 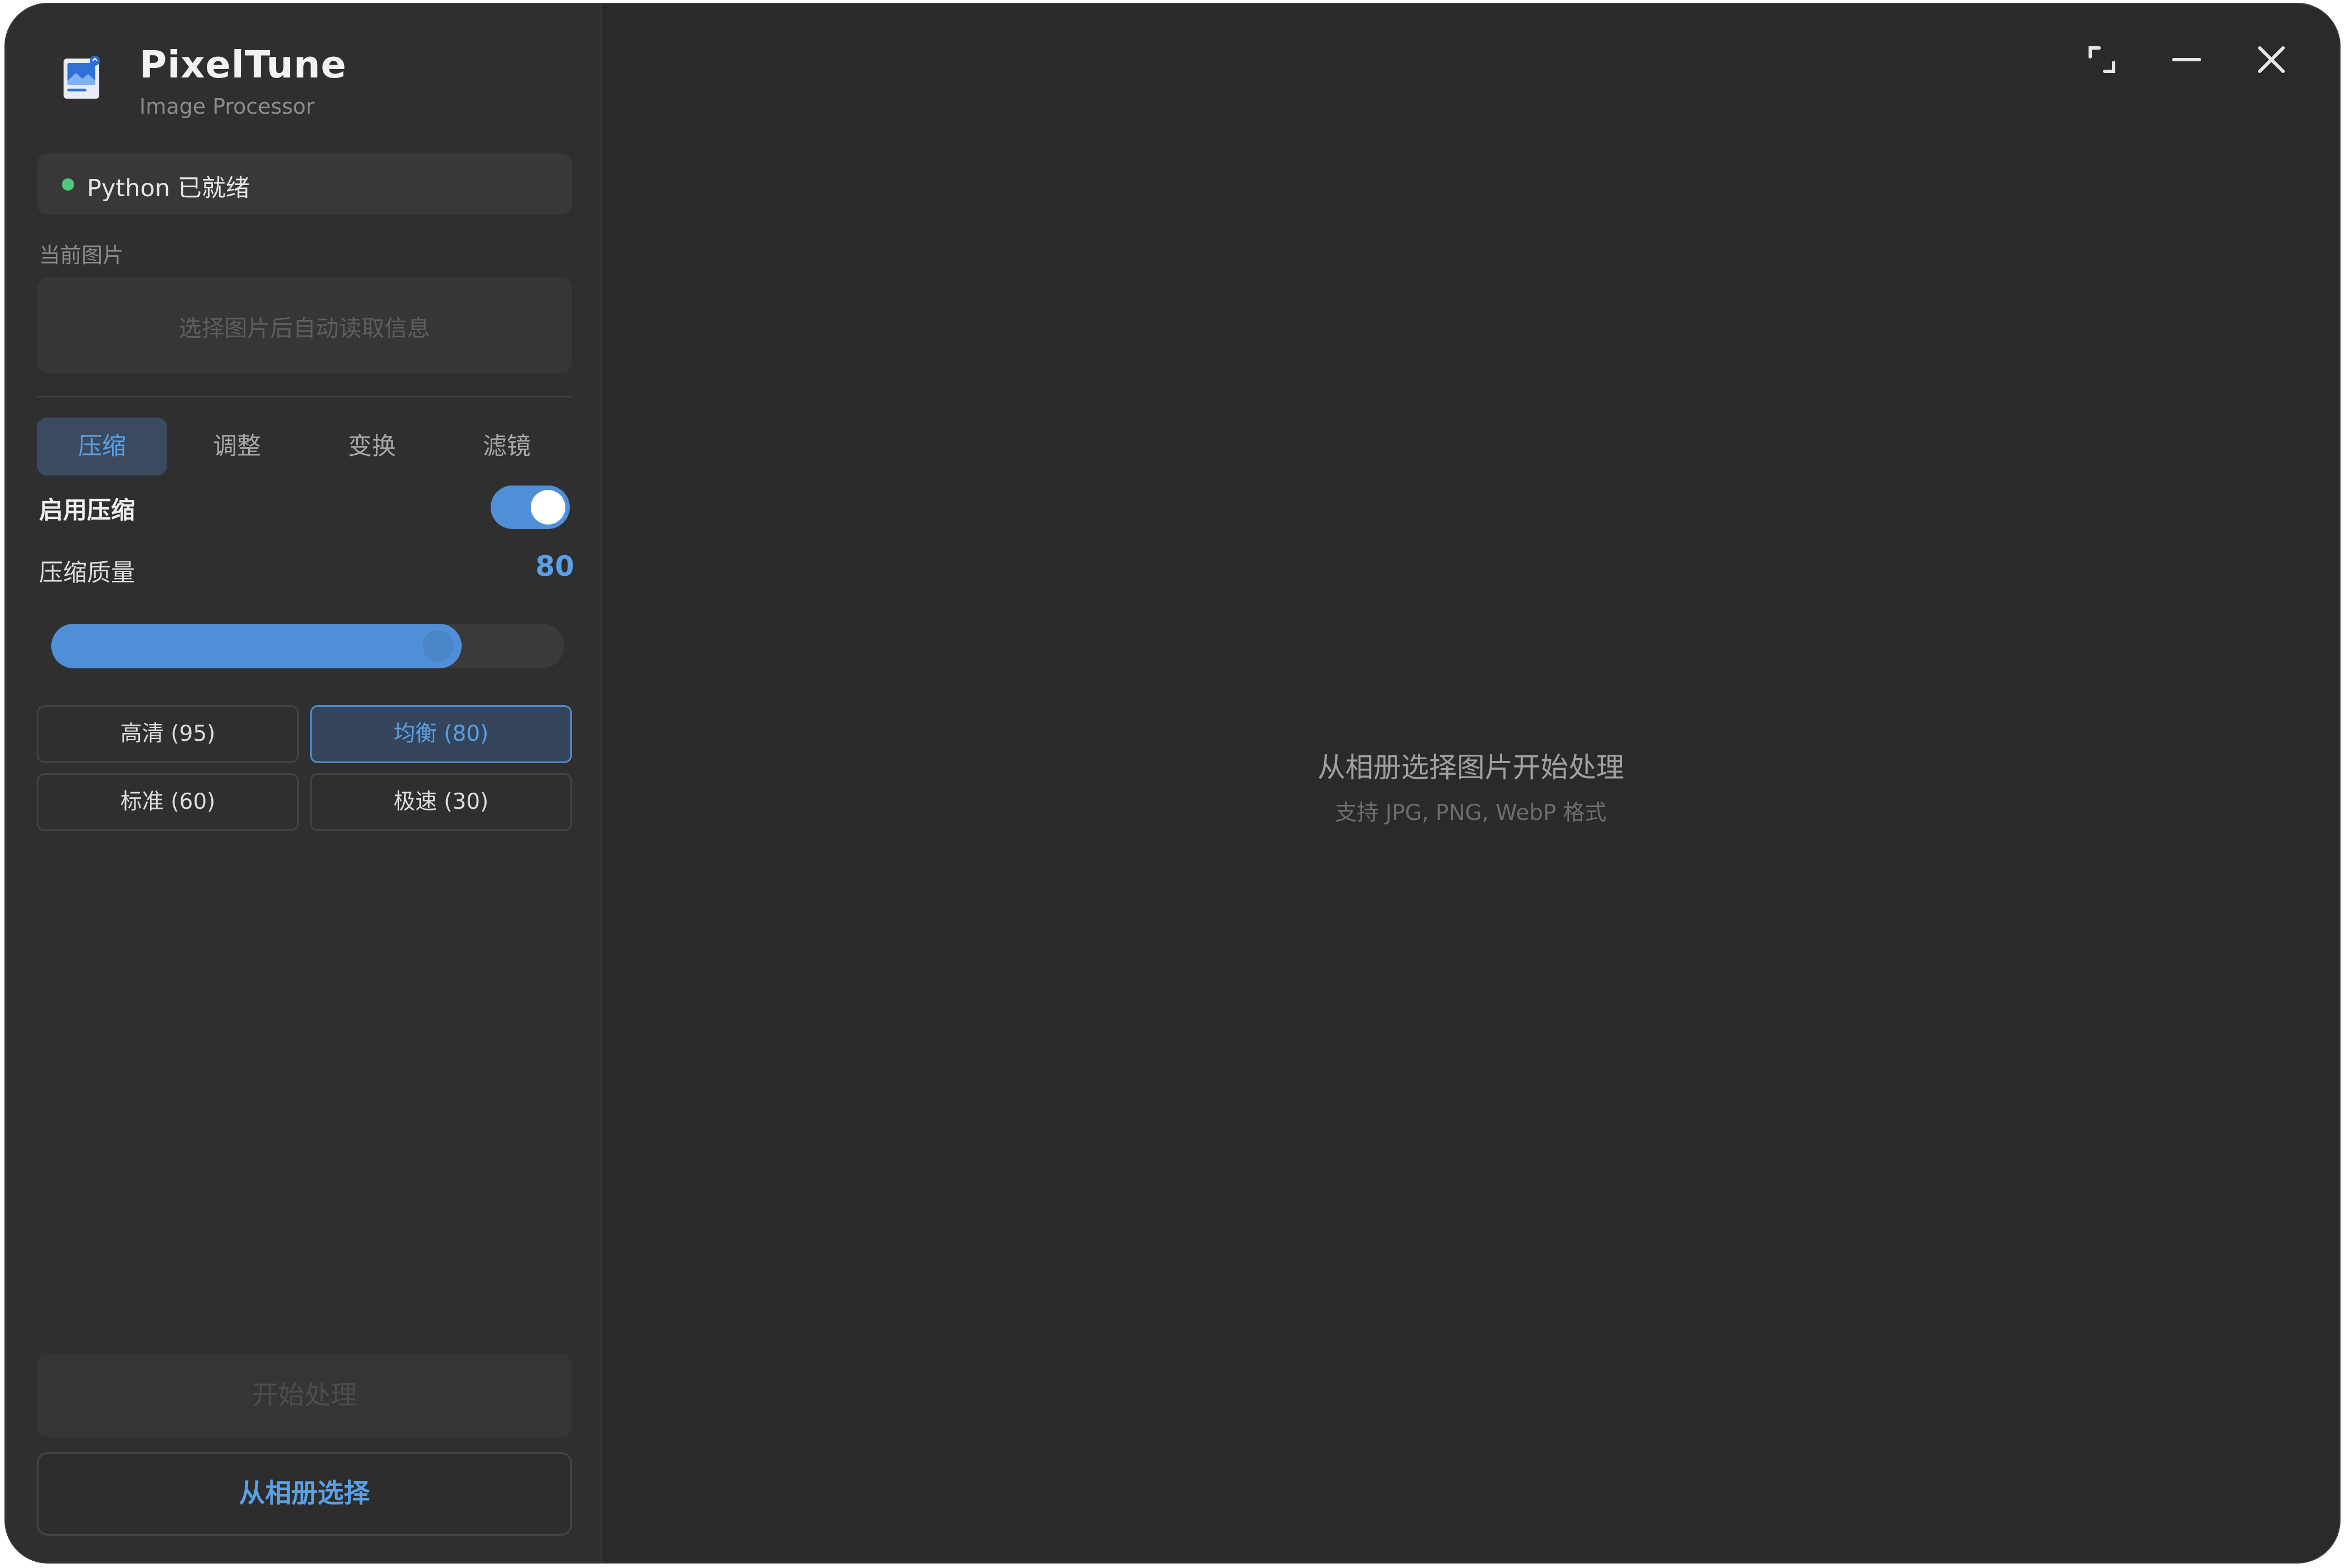 What do you see at coordinates (81, 255) in the screenshot?
I see `current-image-label: 当前图片` at bounding box center [81, 255].